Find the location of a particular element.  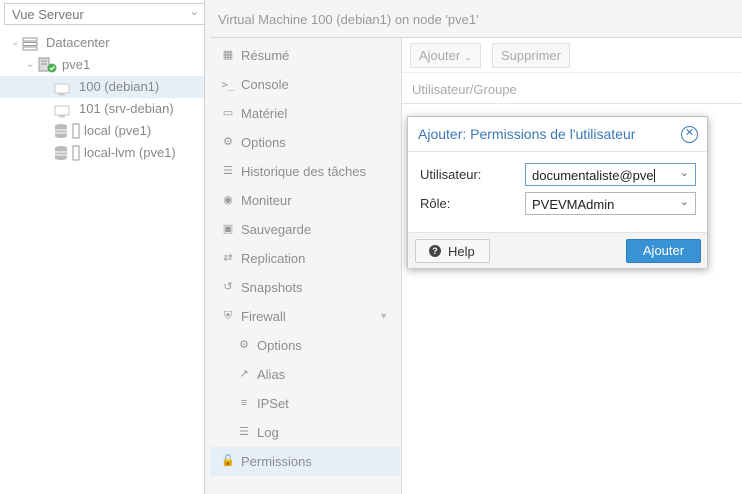

dialog-header: Ajouter: Permissions de l'utilisateur ✕ is located at coordinates (557, 134).